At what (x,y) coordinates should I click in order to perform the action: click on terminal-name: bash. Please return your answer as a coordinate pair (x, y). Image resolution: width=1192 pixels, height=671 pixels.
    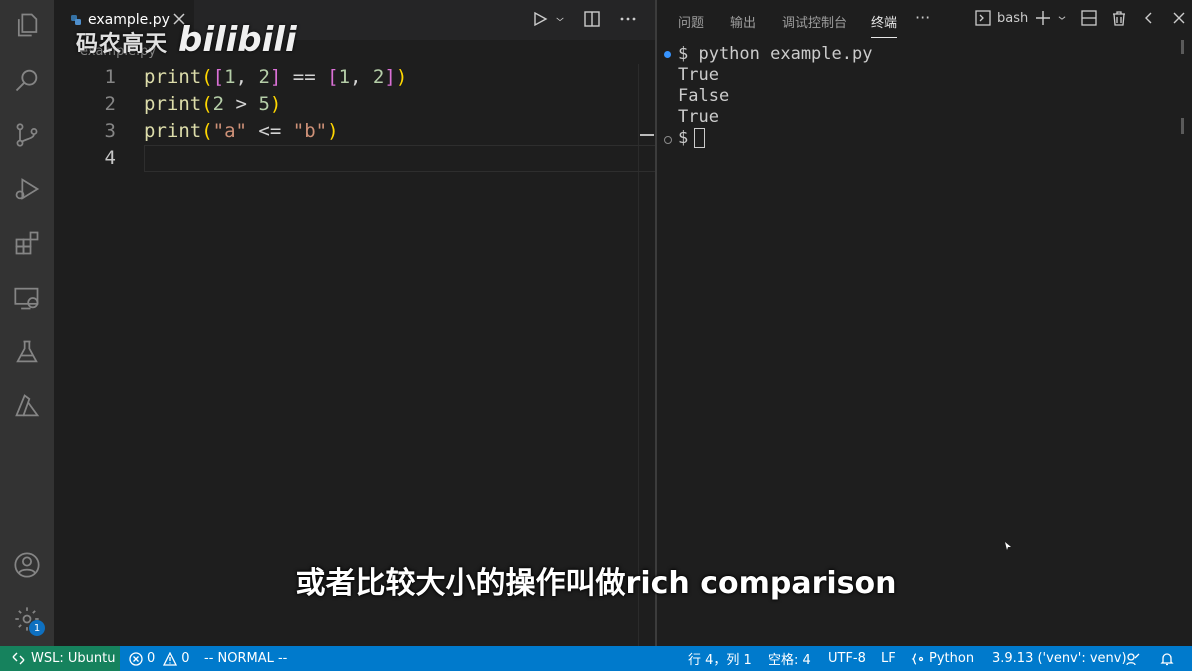
    Looking at the image, I should click on (1013, 18).